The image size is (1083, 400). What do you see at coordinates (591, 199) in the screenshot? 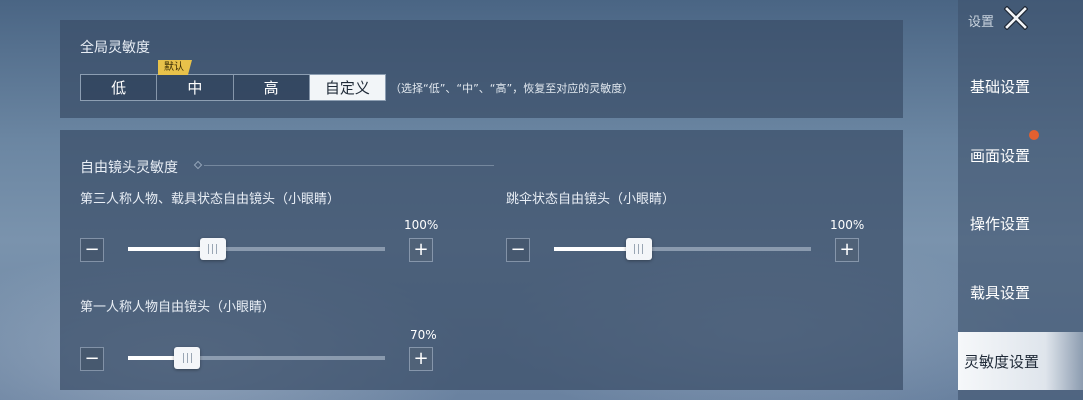
I see `slider-label-parachute: 跳伞状态自由镜头（小眼睛）` at bounding box center [591, 199].